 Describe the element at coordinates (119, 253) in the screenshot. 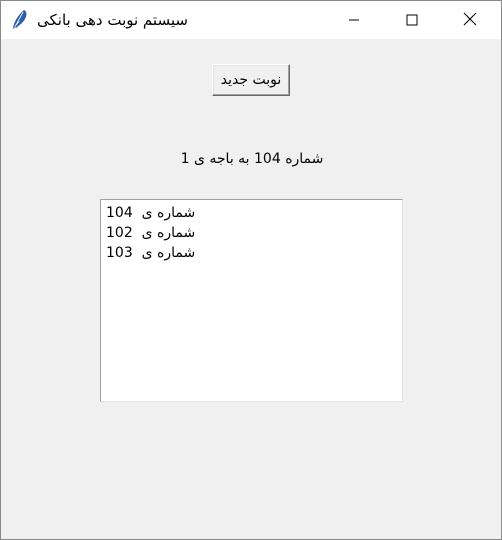

I see `ticket-number: 103` at that location.